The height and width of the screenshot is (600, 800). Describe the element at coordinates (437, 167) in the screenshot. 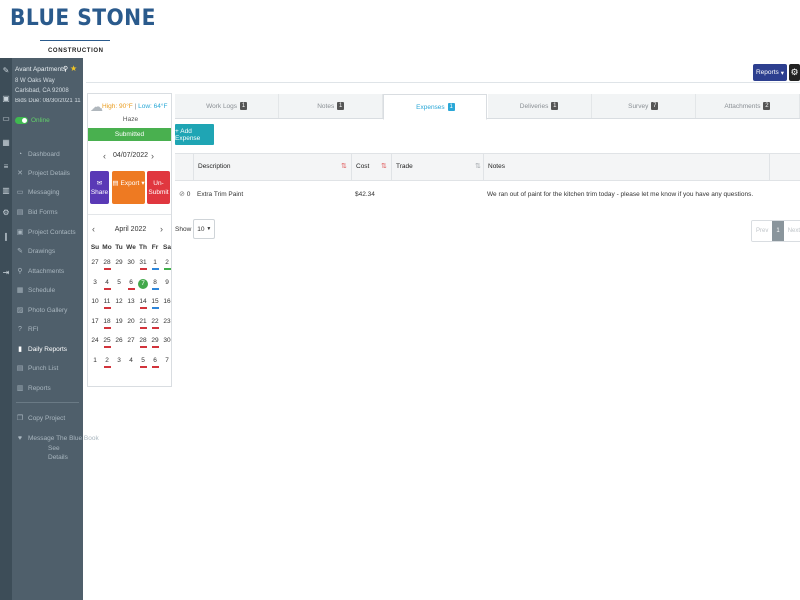

I see `column-header-trade: Trade` at that location.